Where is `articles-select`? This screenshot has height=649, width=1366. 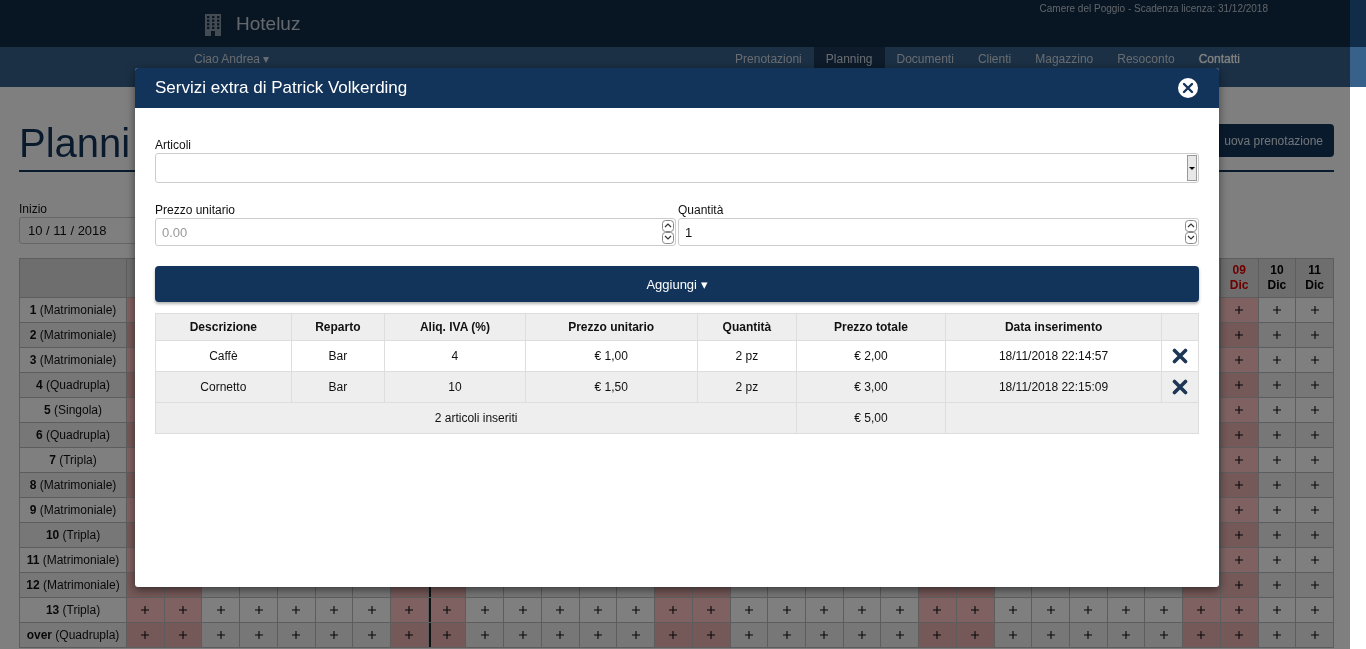 articles-select is located at coordinates (677, 168).